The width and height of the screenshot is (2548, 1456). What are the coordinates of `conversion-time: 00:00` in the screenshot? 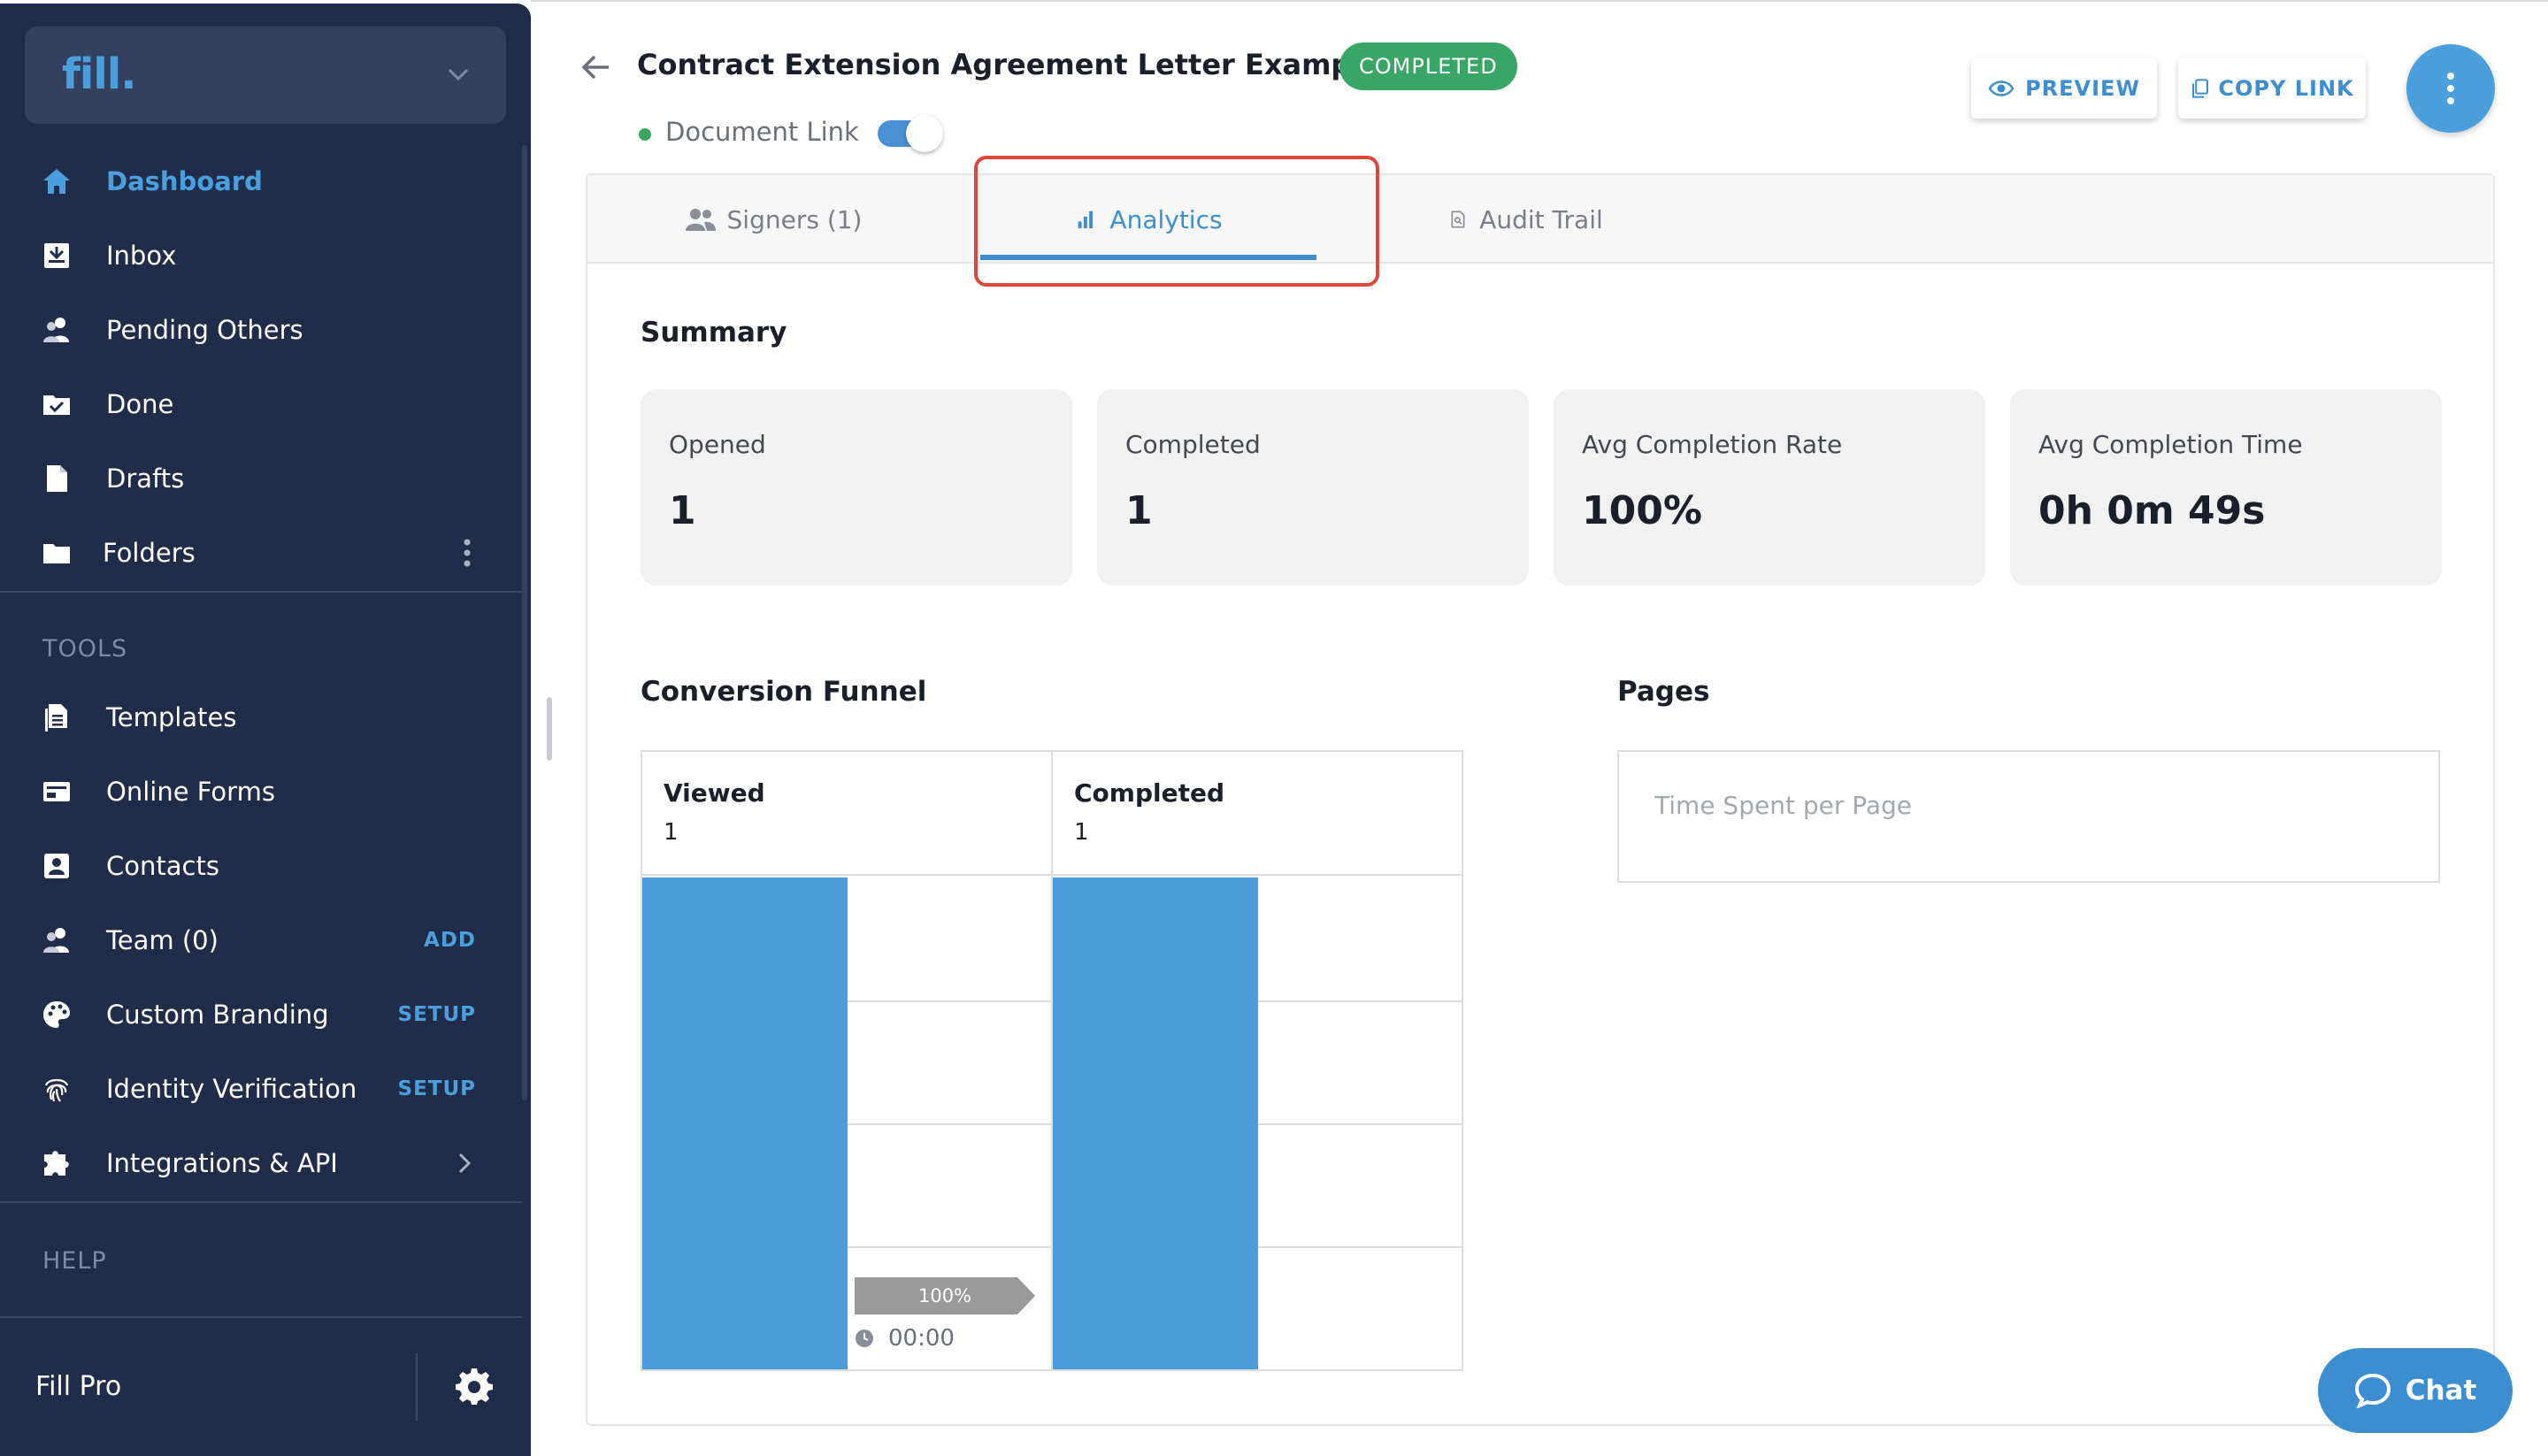 It's located at (905, 1338).